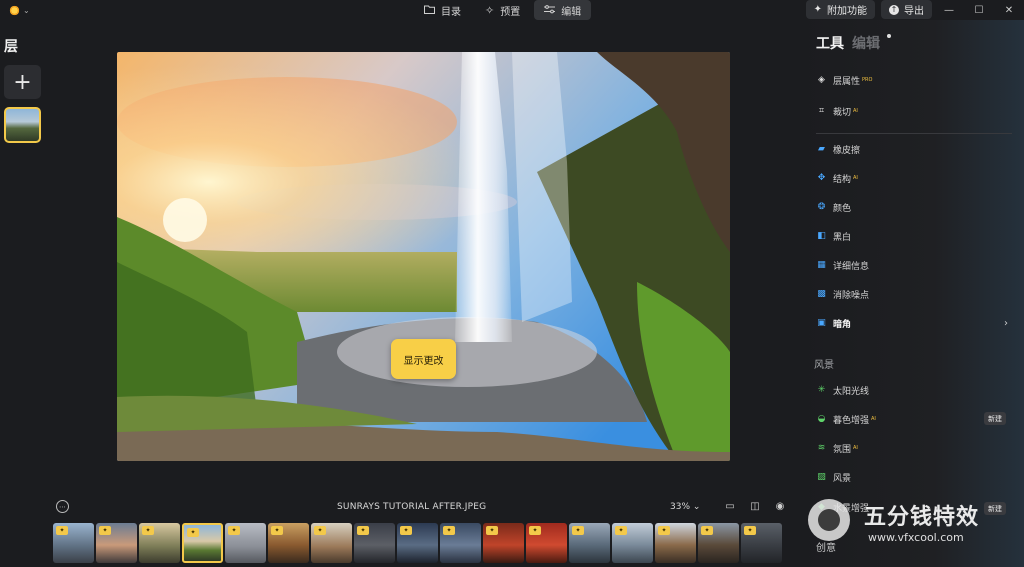  Describe the element at coordinates (842, 449) in the screenshot. I see `tool-label: 氛围` at that location.